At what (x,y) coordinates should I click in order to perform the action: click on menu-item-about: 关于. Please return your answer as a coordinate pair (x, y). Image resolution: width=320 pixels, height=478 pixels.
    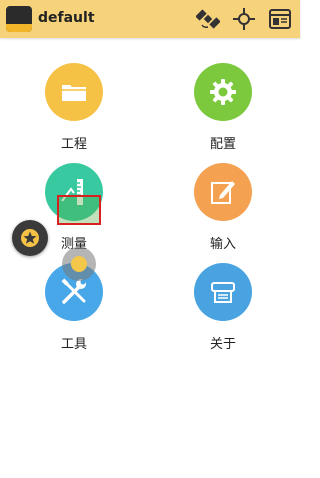
    Looking at the image, I should click on (223, 307).